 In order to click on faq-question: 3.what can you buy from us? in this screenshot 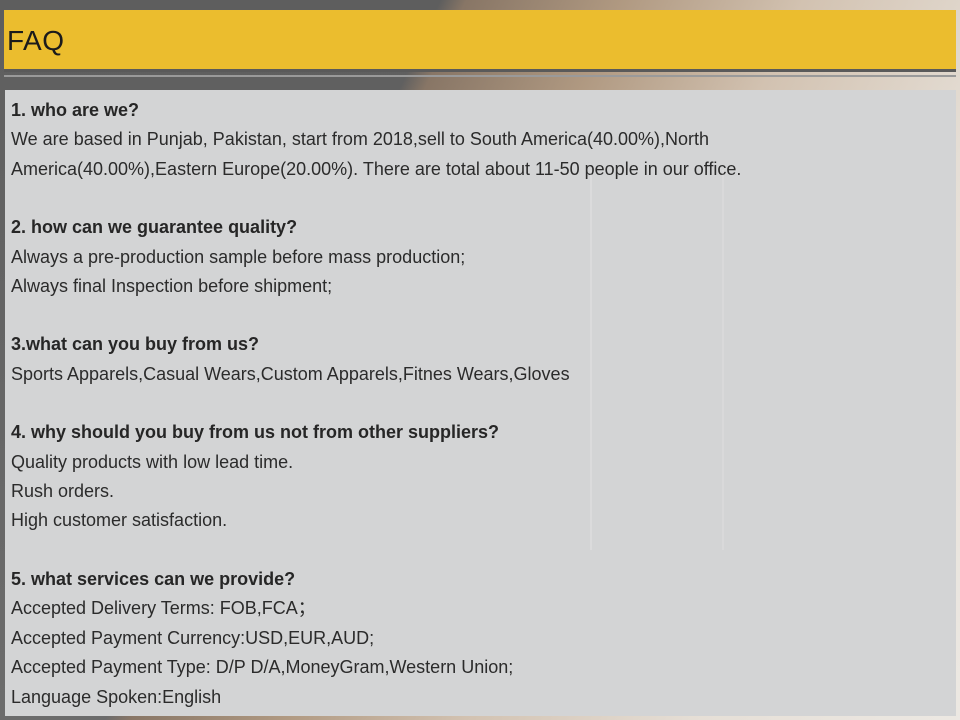, I will do `click(135, 344)`.